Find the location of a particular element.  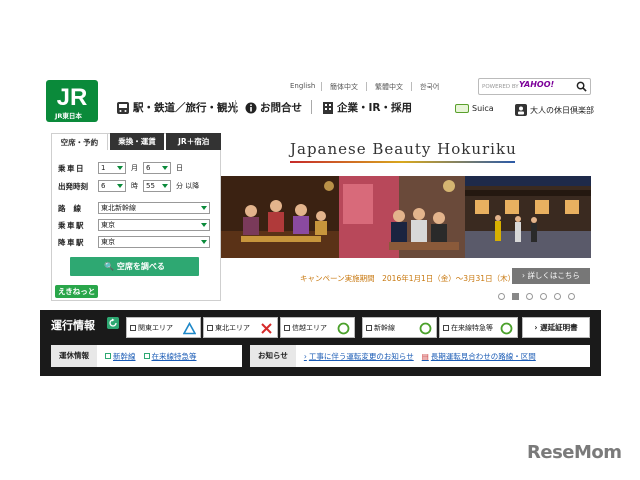

carousel-dot-active is located at coordinates (515, 296).